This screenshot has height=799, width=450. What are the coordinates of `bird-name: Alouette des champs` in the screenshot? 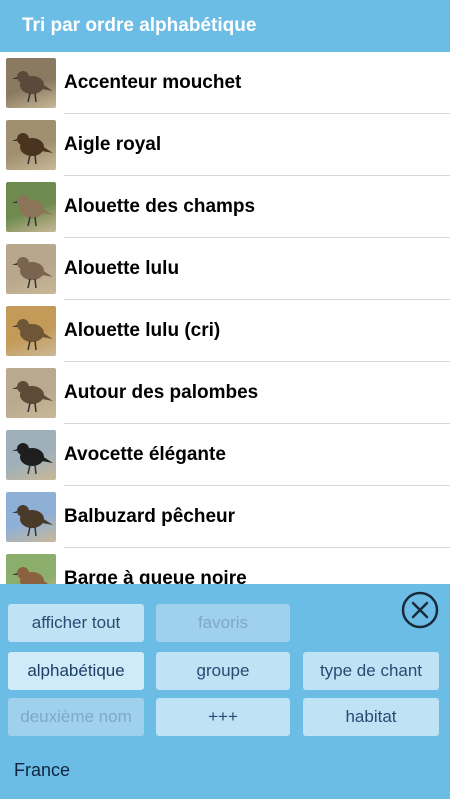 It's located at (160, 206).